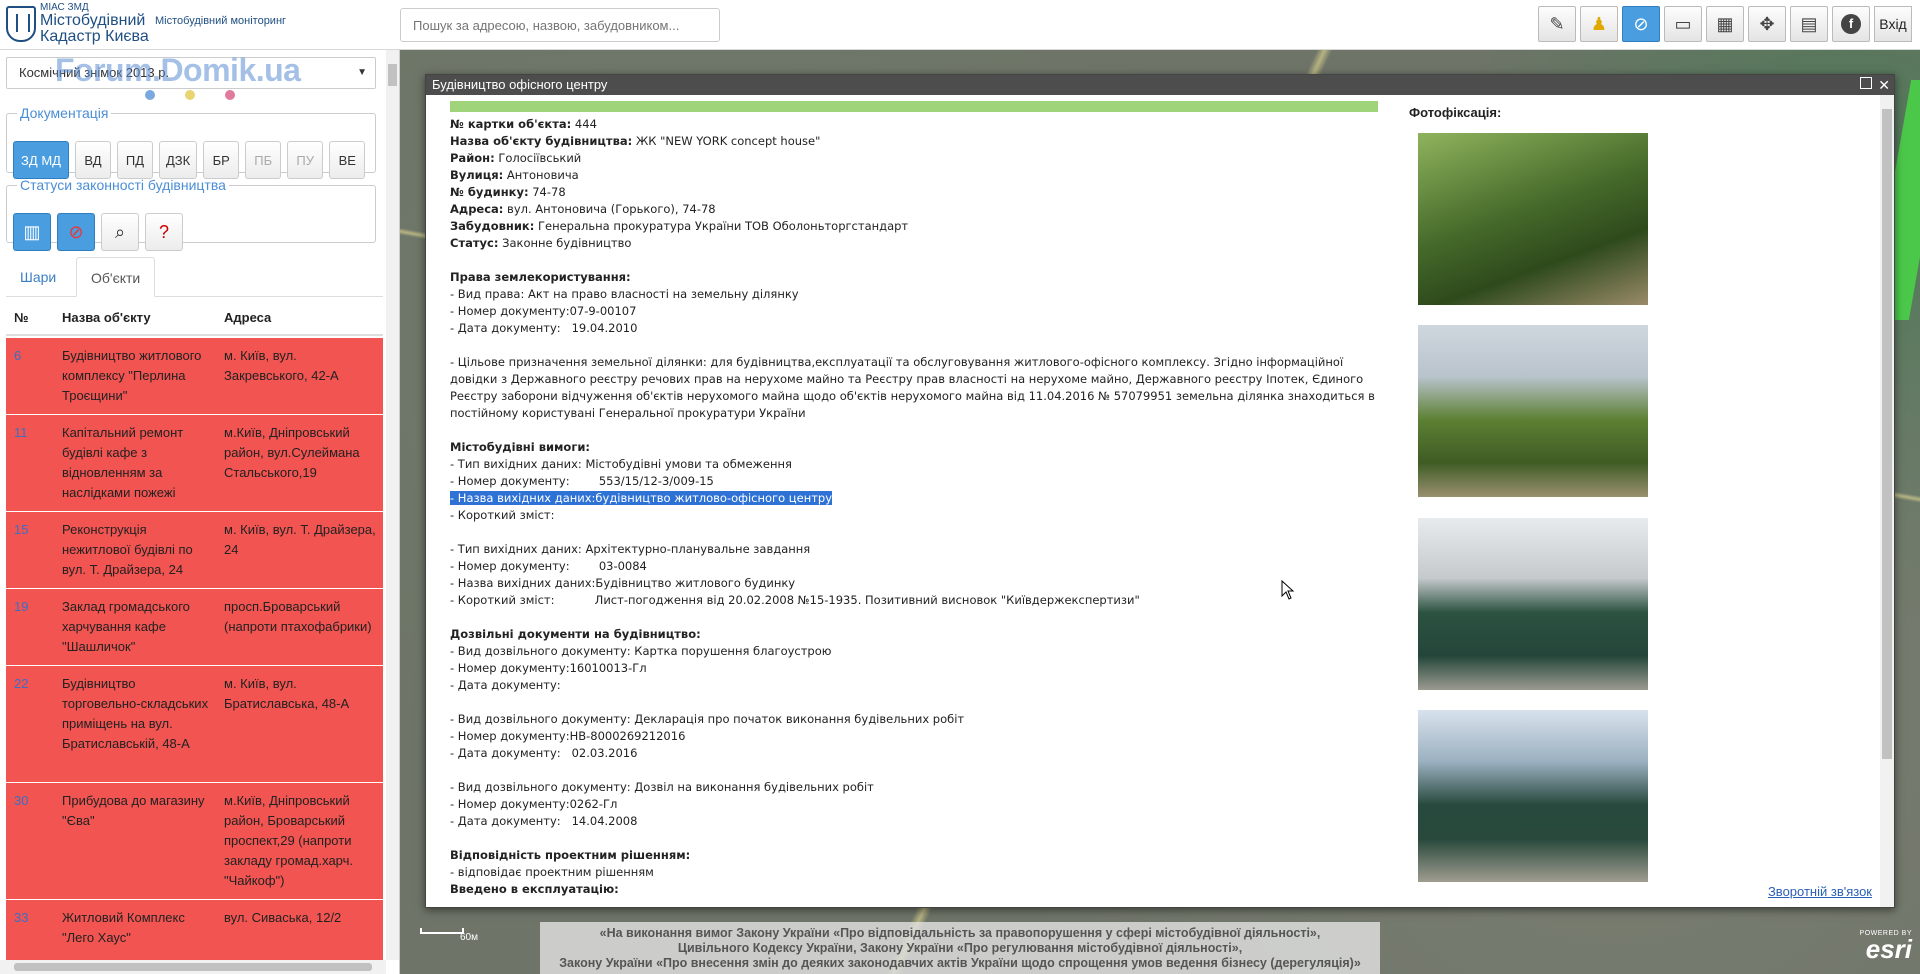  What do you see at coordinates (93, 160) in the screenshot?
I see `doc-button-vd: ВД` at bounding box center [93, 160].